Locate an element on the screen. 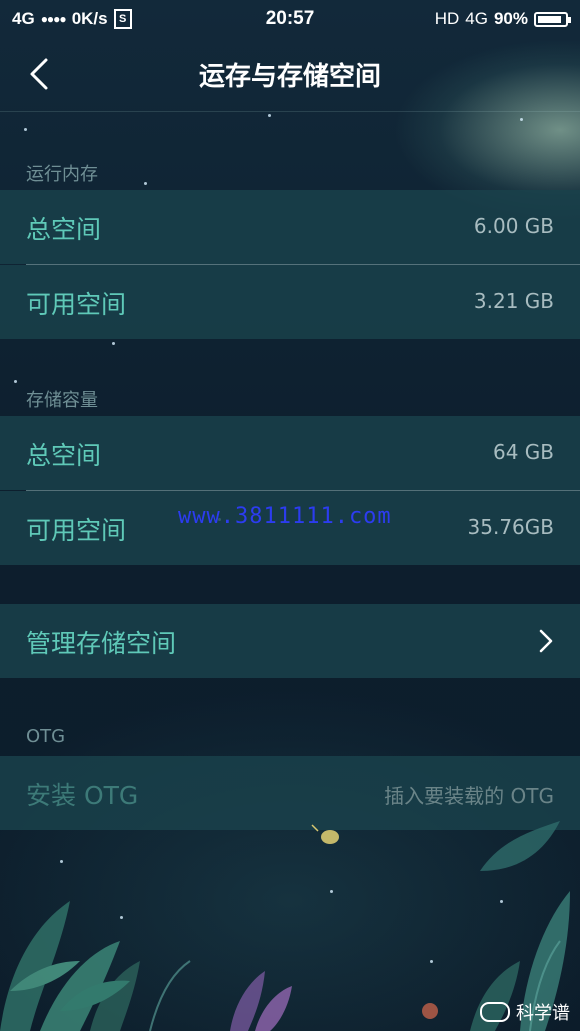  page-title: 运存与存储空间 is located at coordinates (289, 77).